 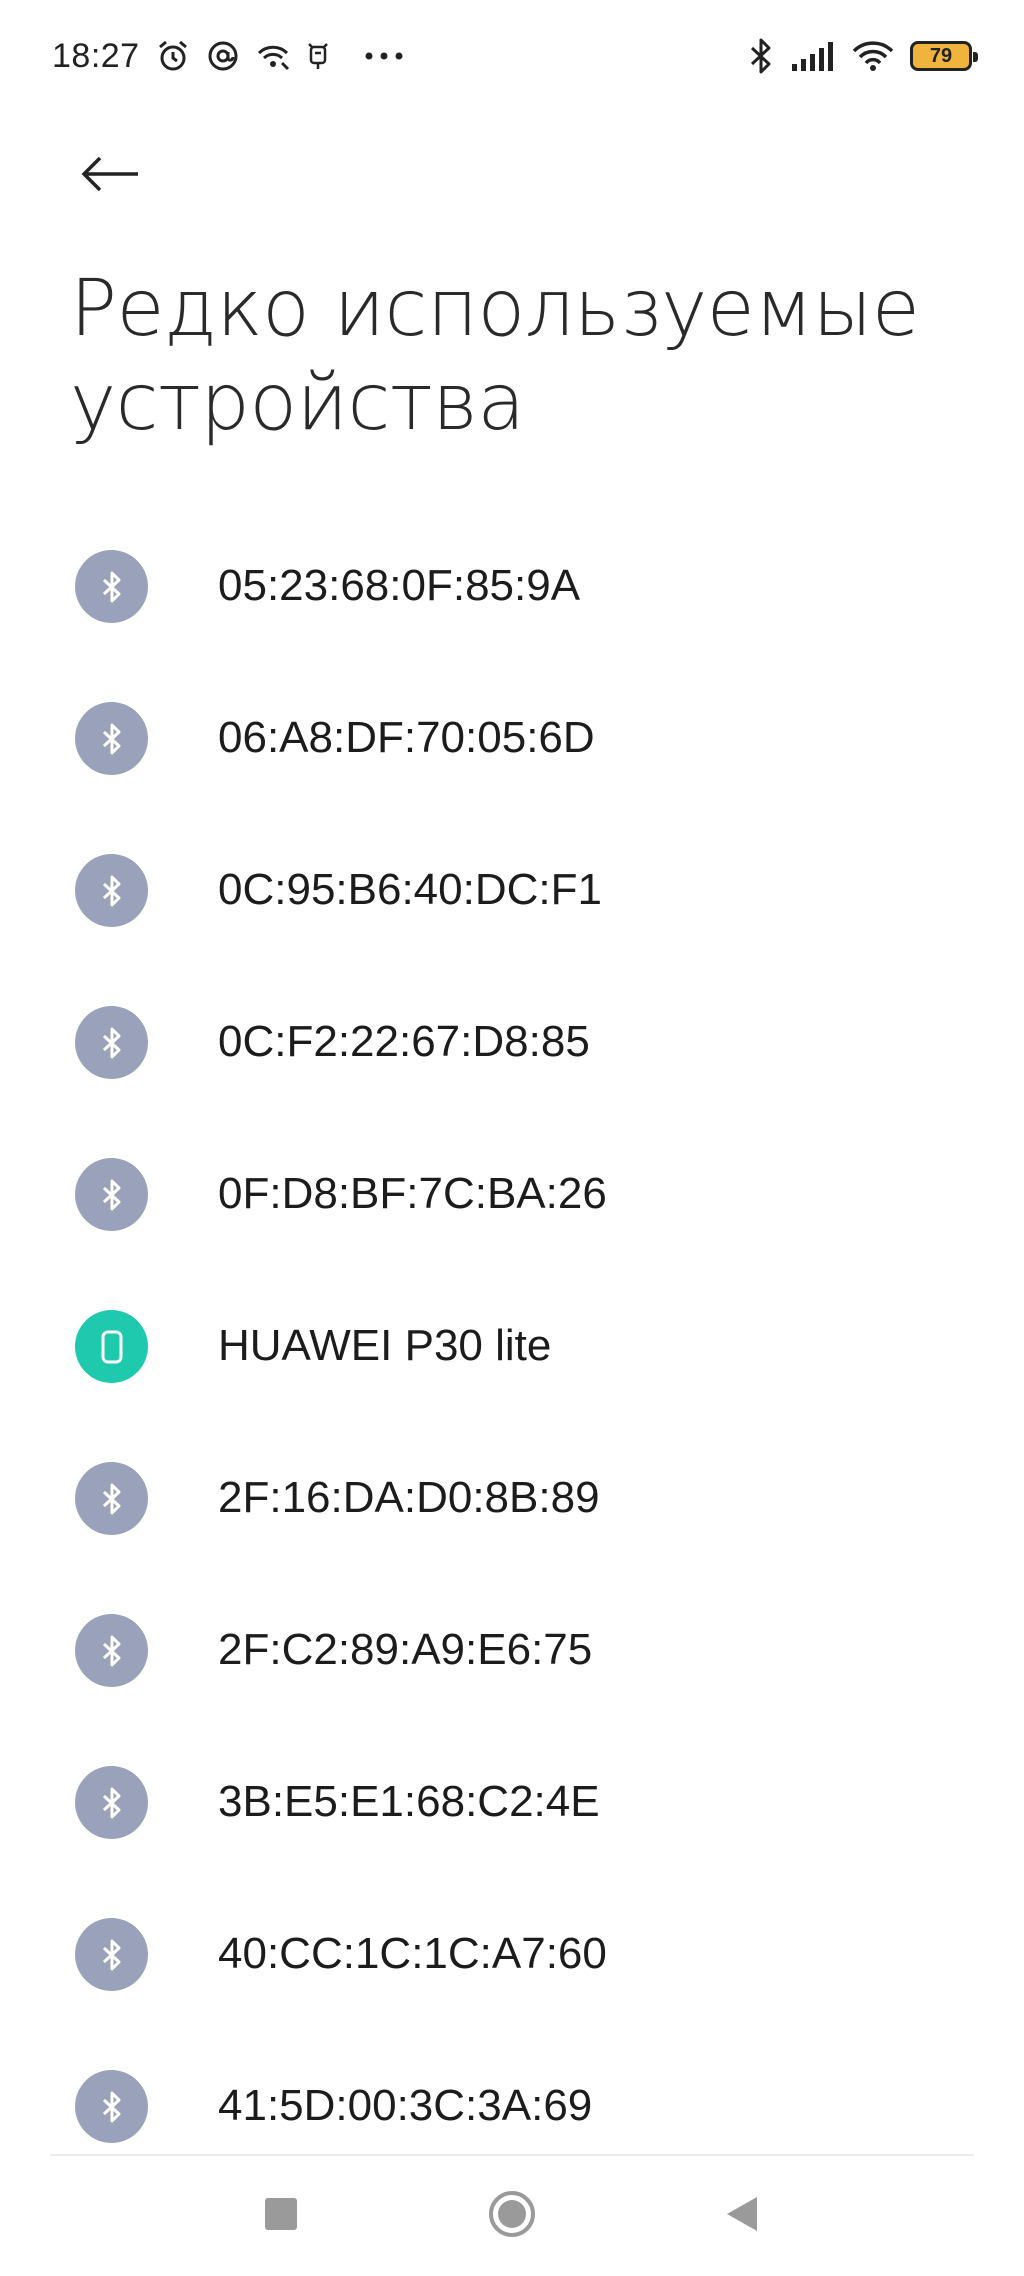 What do you see at coordinates (405, 1649) in the screenshot?
I see `device-name: 2F:C2:89:A9:E6:75` at bounding box center [405, 1649].